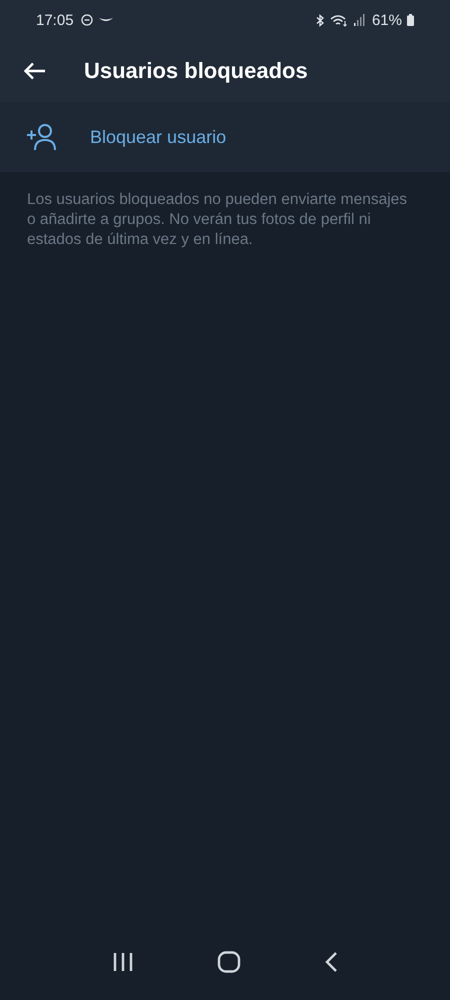 The height and width of the screenshot is (1000, 450). I want to click on info-text: Los usuarios bloqueados no pueden enviarte mensajes o añadirte a grupos. No verán tus fotos de perfil ni estados de última vez y en línea., so click(217, 220).